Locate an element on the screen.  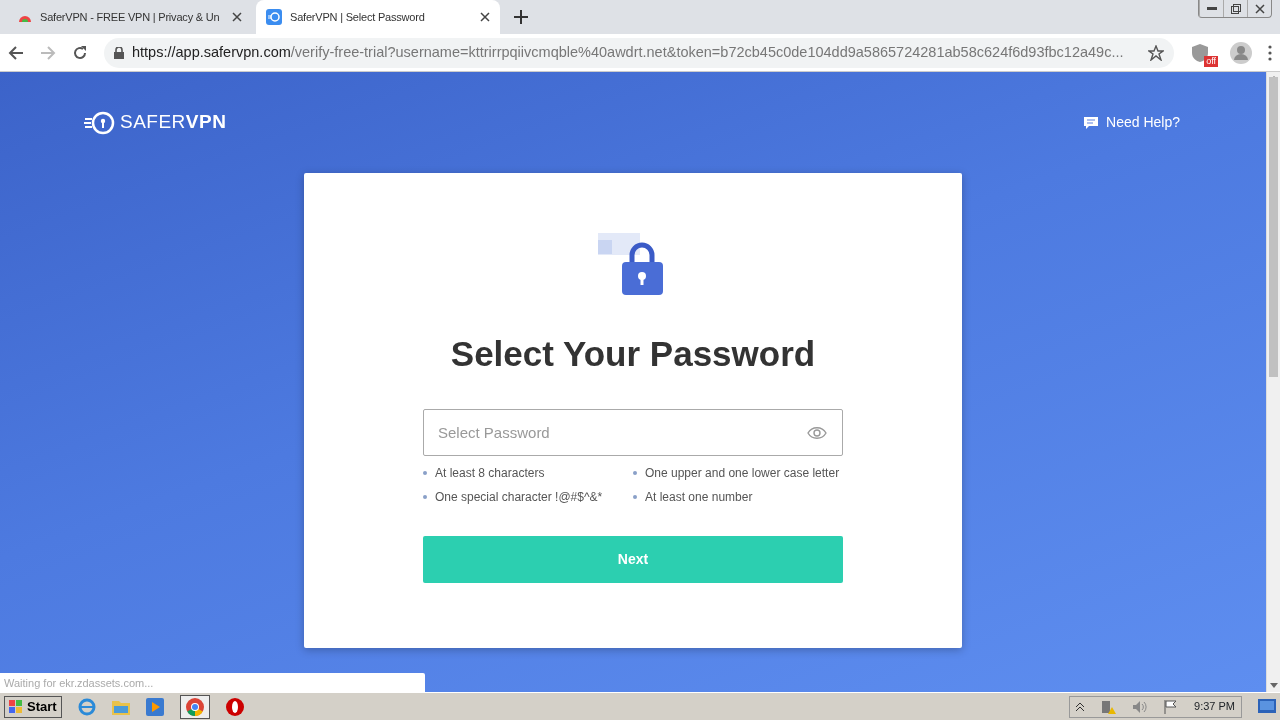
avatar-icon is located at coordinates (1241, 52).